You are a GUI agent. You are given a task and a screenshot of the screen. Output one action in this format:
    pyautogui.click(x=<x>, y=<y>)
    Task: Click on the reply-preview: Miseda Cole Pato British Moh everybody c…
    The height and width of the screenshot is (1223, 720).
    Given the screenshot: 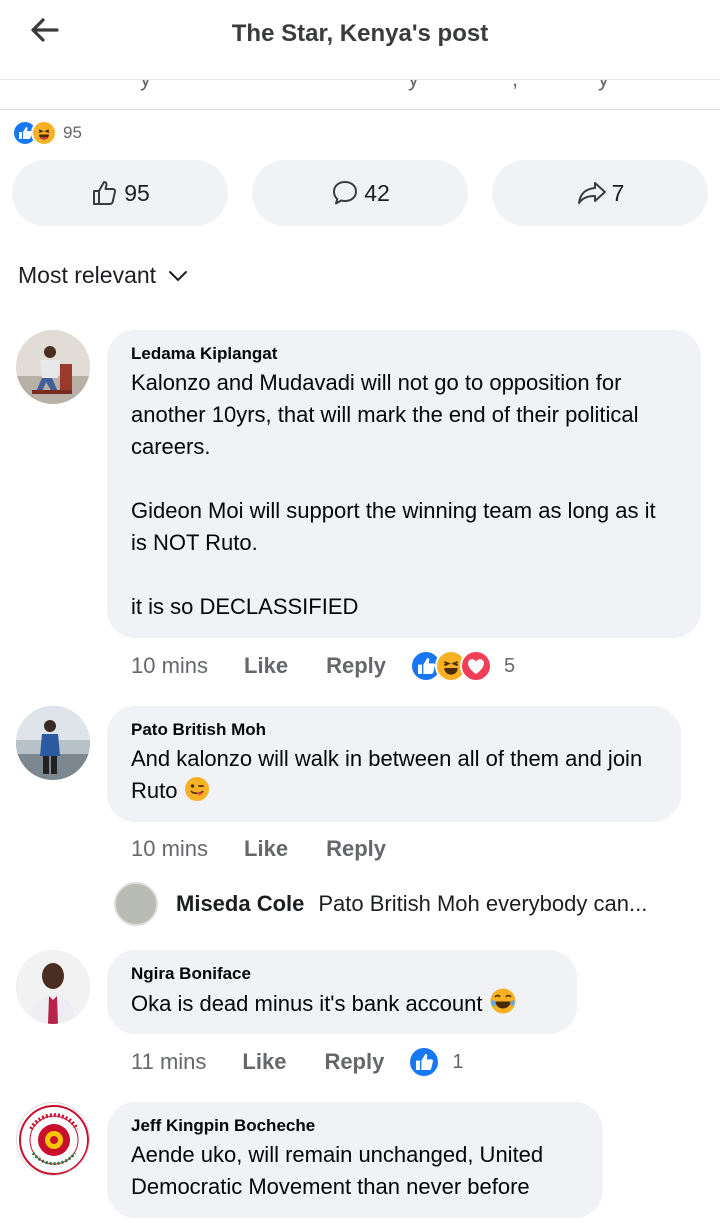 What is the action you would take?
    pyautogui.click(x=380, y=904)
    